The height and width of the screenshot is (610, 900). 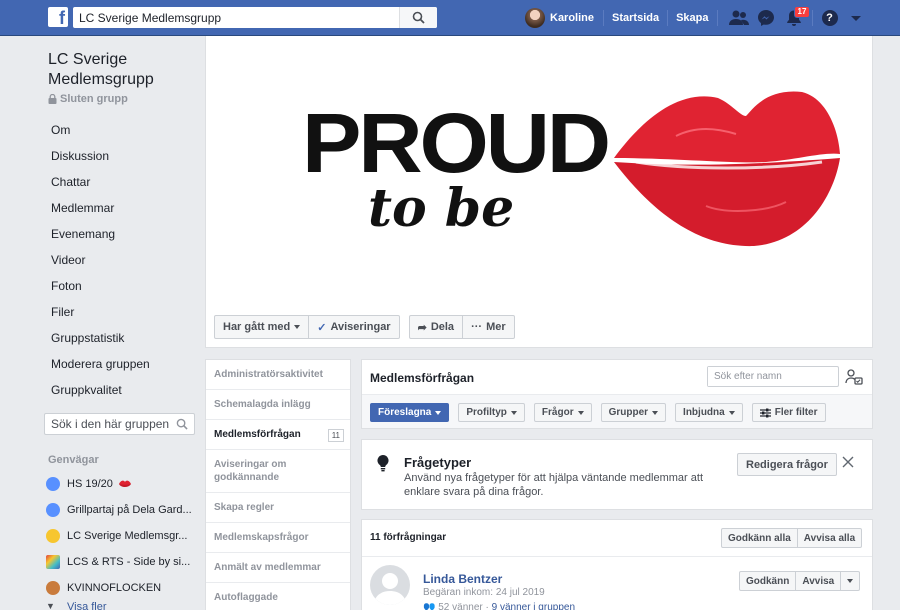 I want to click on create-link: Skapa, so click(x=692, y=18).